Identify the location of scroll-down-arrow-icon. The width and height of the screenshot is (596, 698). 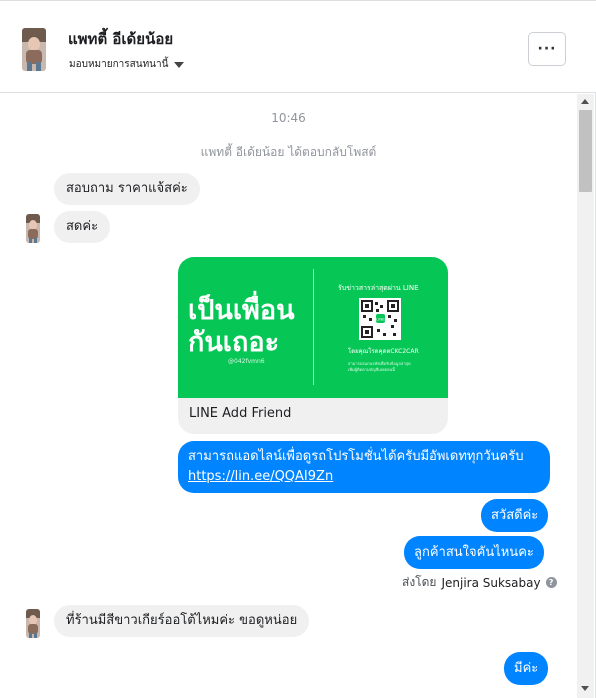
(585, 688).